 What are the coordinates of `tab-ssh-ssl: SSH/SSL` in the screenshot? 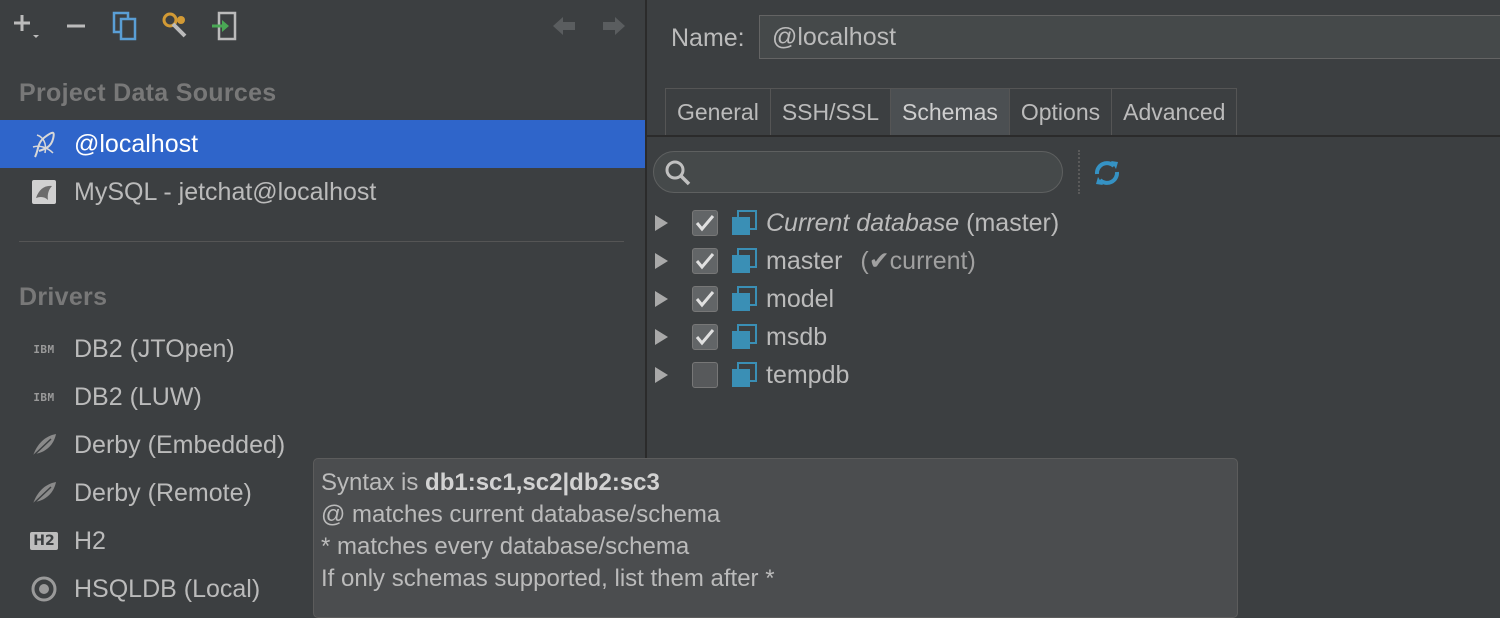 It's located at (830, 111).